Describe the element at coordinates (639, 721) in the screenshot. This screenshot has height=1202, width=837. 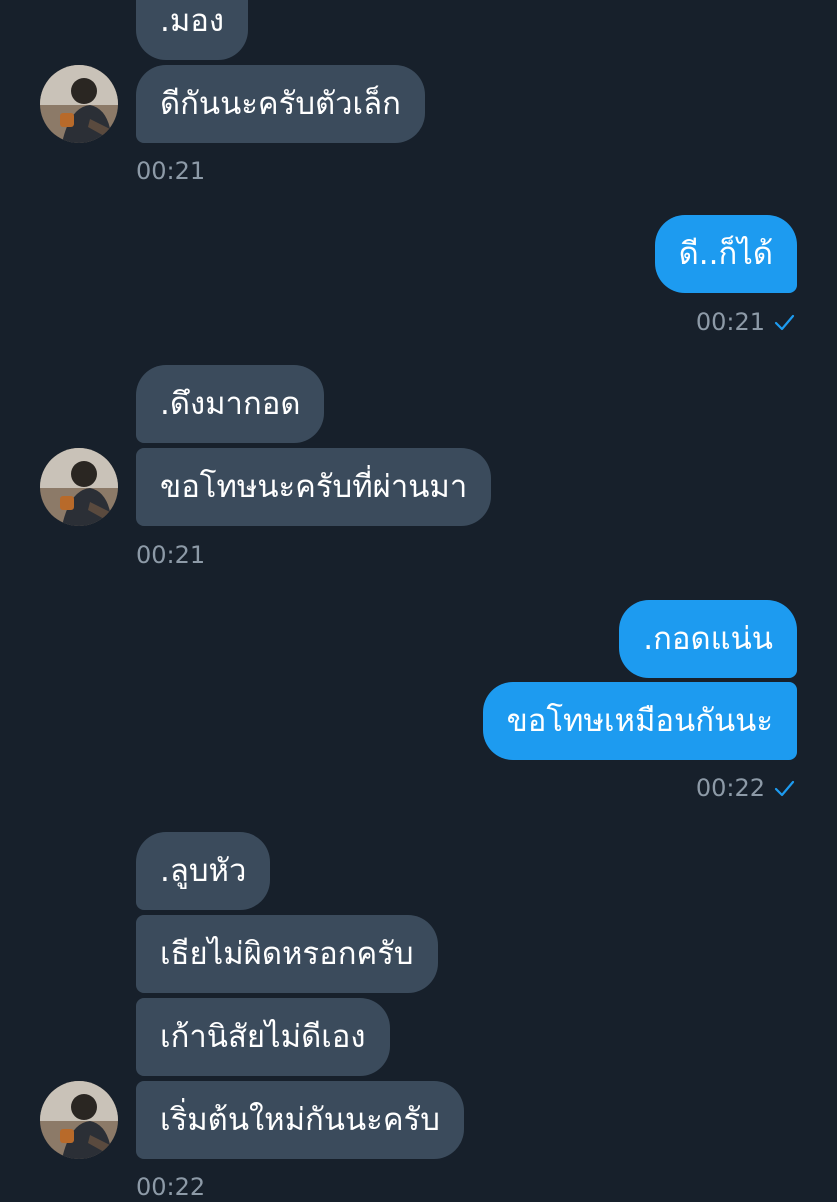
I see `outgoing-message: ขอโทษเหมือนกันนะ` at that location.